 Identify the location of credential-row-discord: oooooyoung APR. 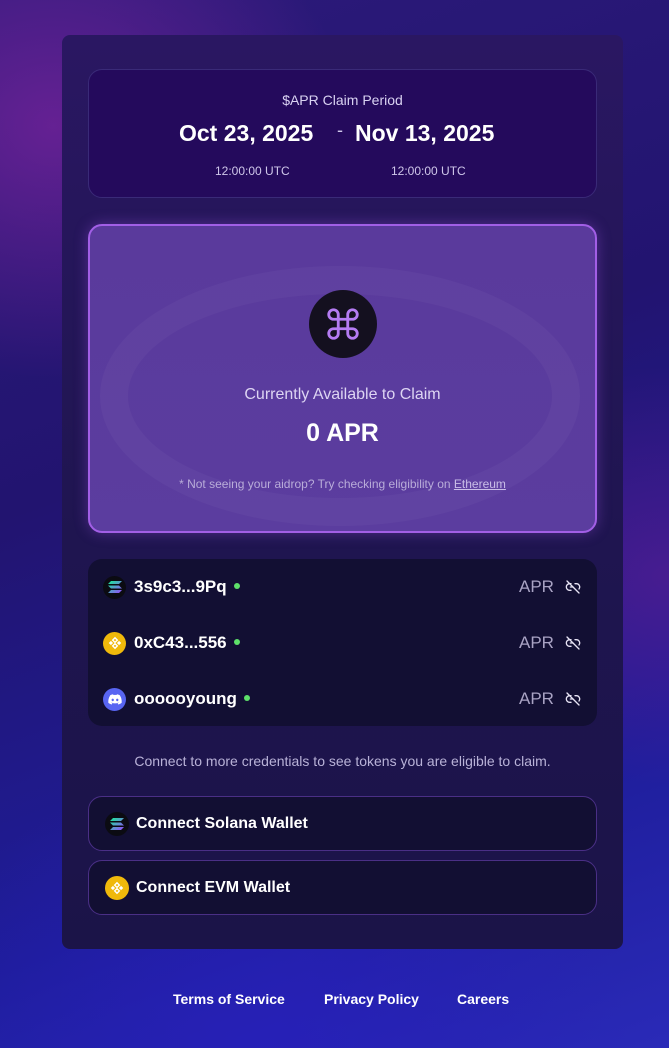
(342, 699).